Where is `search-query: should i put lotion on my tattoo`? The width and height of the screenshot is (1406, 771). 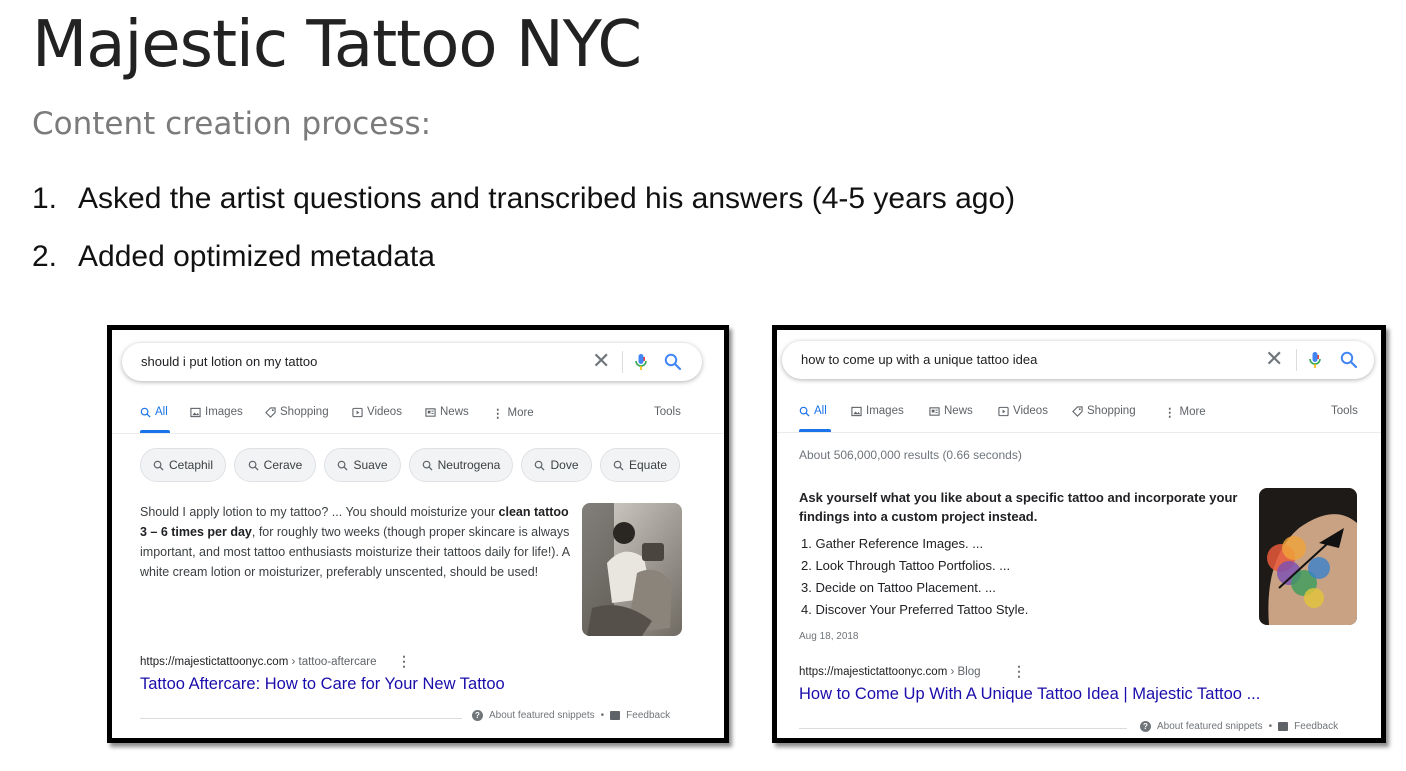
search-query: should i put lotion on my tattoo is located at coordinates (229, 361).